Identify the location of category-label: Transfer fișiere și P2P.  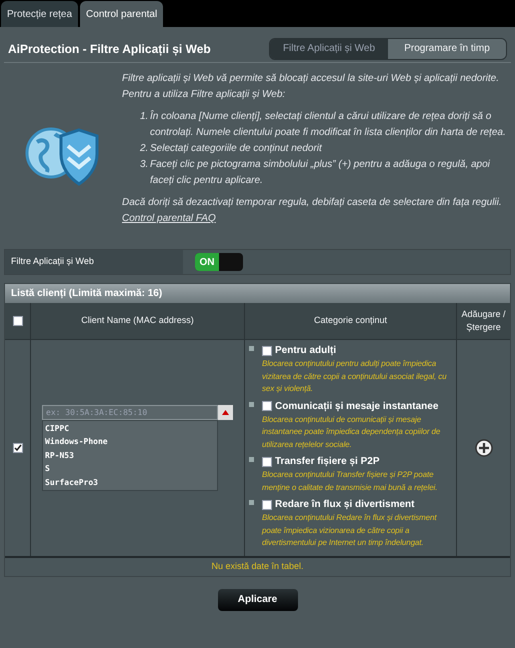
(327, 462).